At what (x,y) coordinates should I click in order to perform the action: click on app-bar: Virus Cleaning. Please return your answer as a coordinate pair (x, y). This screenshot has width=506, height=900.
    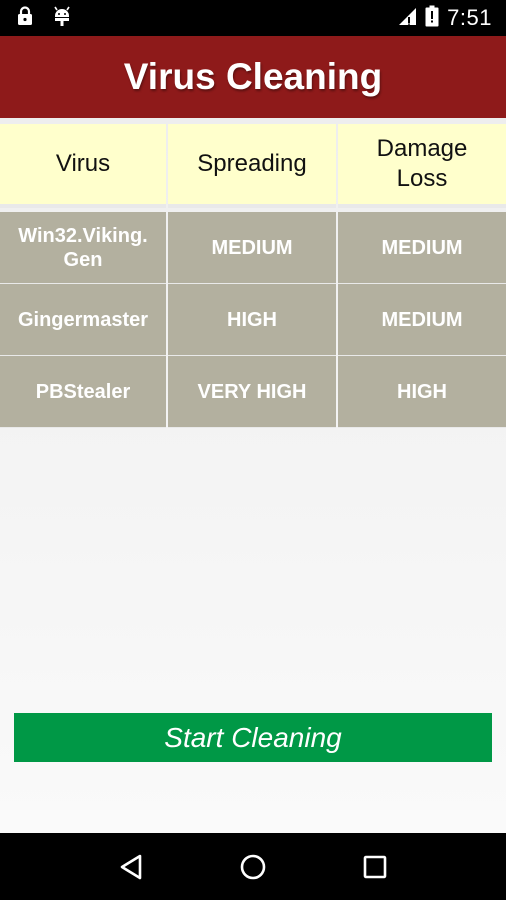
    Looking at the image, I should click on (253, 77).